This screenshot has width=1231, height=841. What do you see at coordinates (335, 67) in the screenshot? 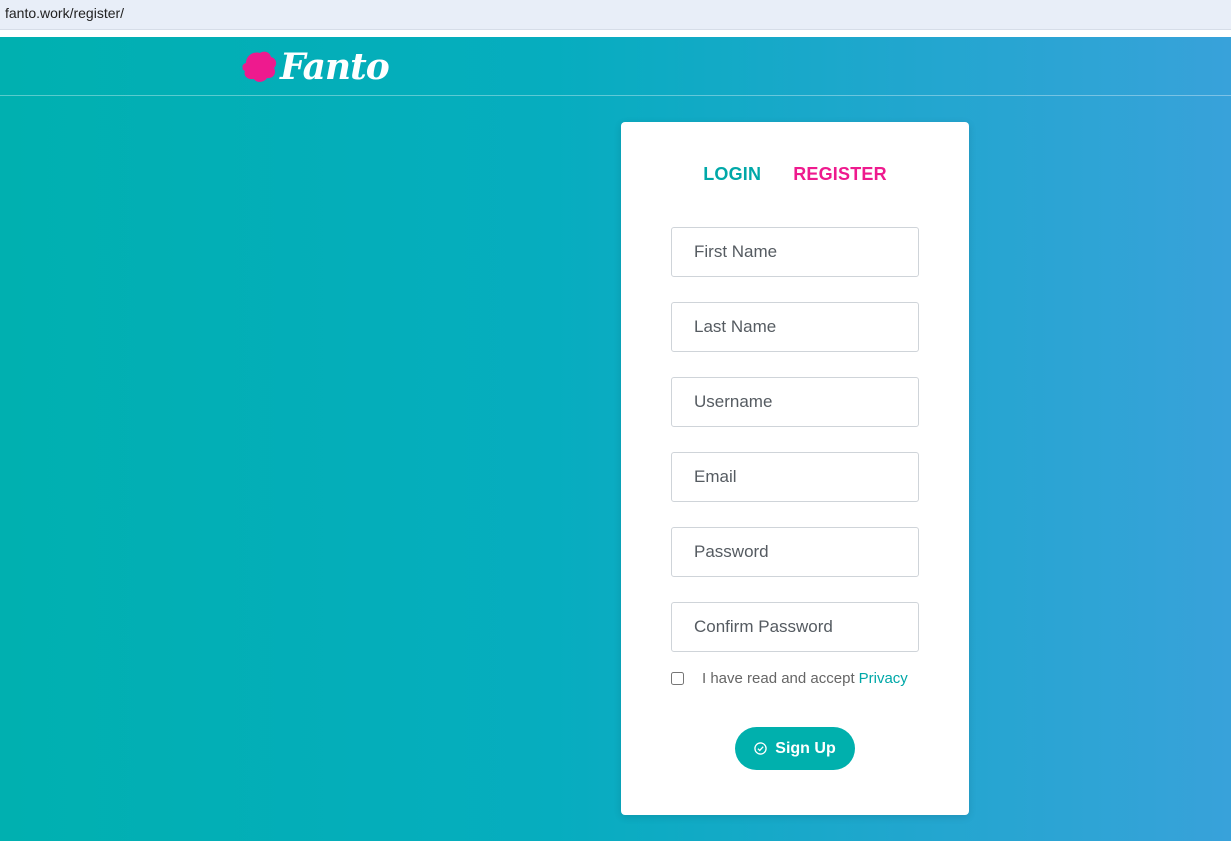
I see `logo-wordmark: Fanto` at bounding box center [335, 67].